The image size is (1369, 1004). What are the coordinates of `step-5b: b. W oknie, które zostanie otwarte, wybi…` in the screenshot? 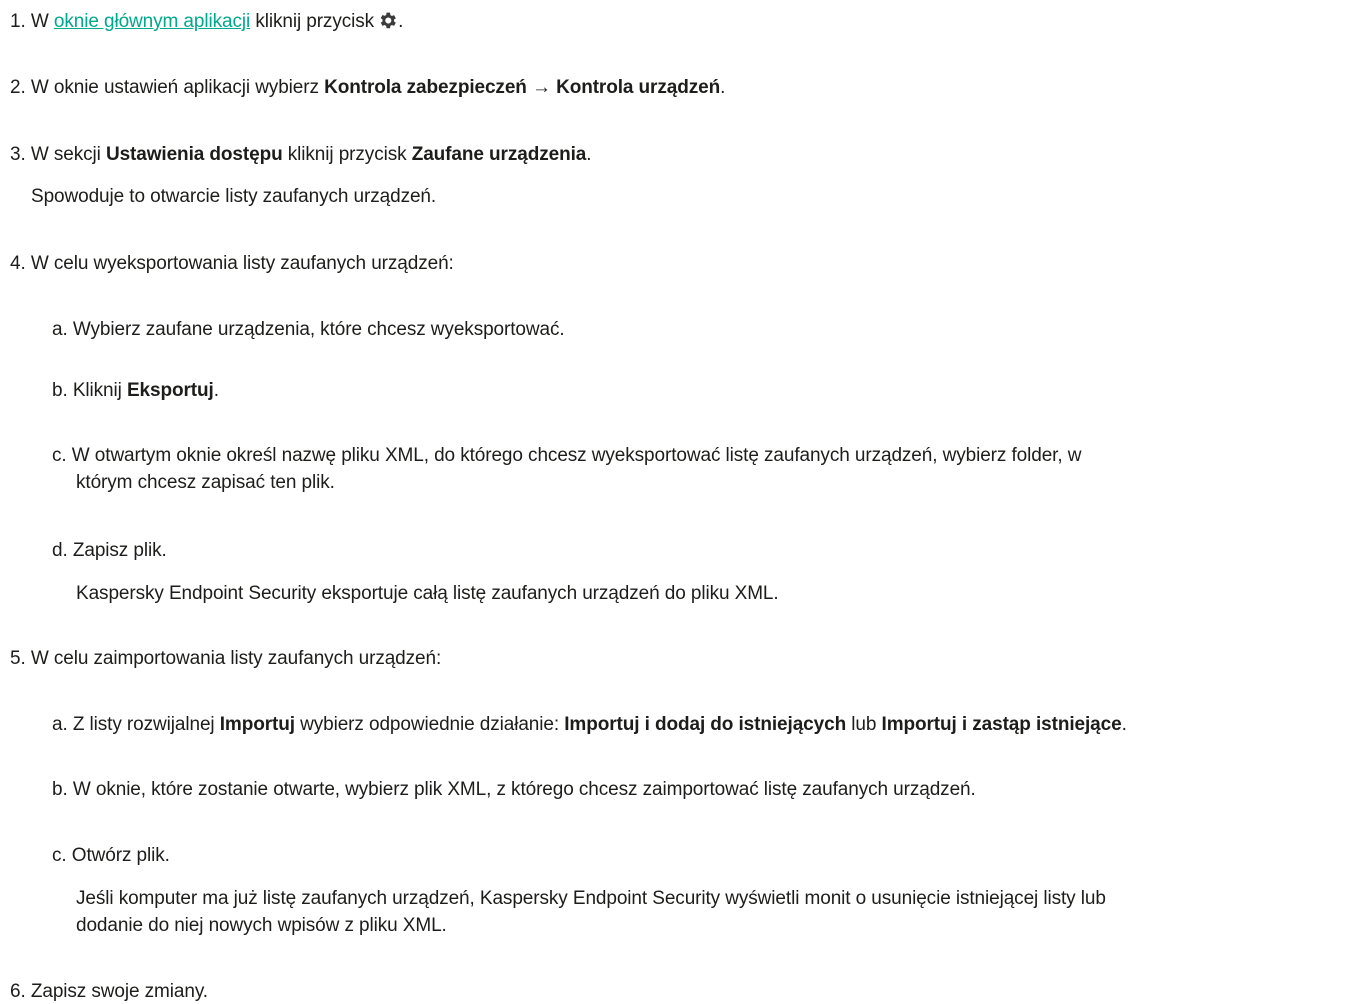 It's located at (514, 790).